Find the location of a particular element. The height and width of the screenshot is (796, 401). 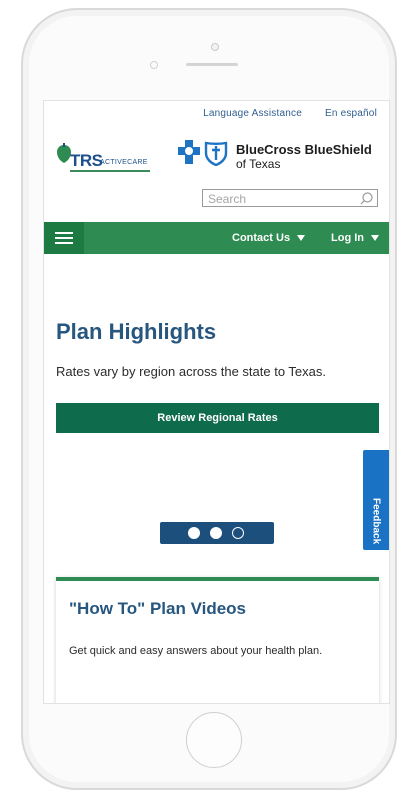

trs-logo-rule is located at coordinates (110, 171).